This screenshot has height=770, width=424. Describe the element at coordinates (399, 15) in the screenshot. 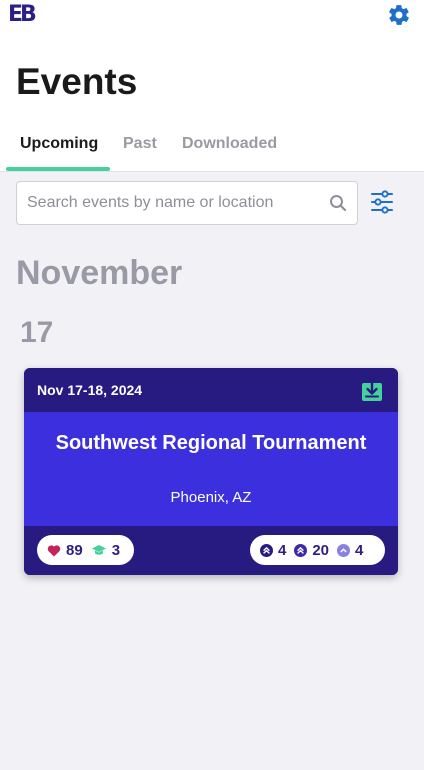

I see `gear-icon` at that location.